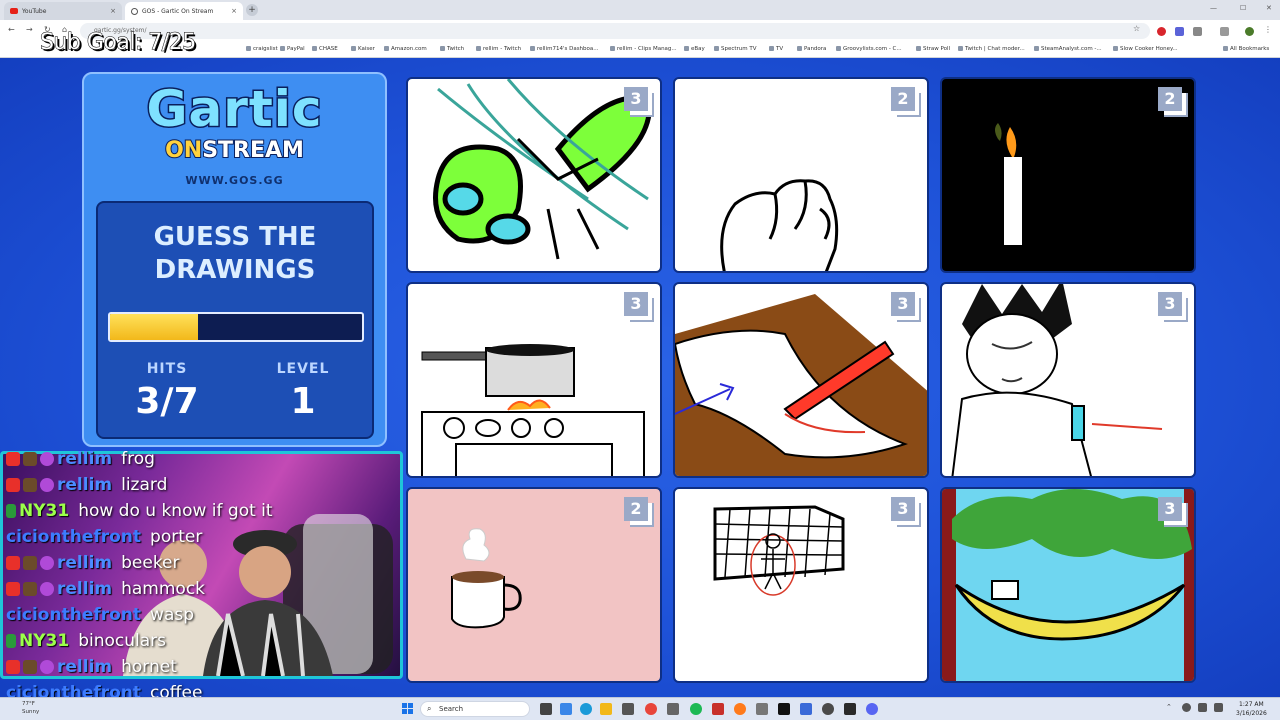  I want to click on network-icon, so click(1202, 707).